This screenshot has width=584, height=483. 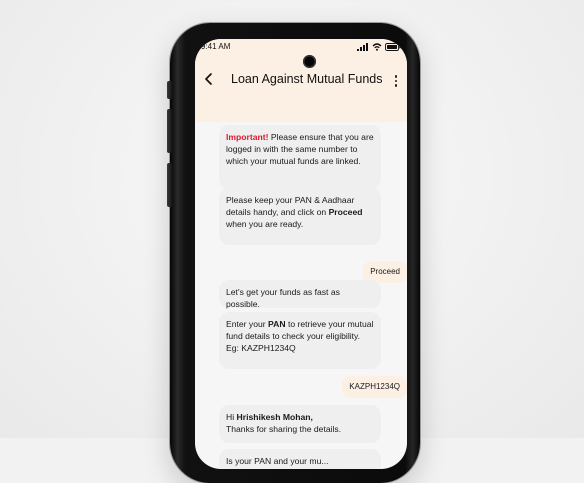 I want to click on important-label: Important!, so click(x=247, y=137).